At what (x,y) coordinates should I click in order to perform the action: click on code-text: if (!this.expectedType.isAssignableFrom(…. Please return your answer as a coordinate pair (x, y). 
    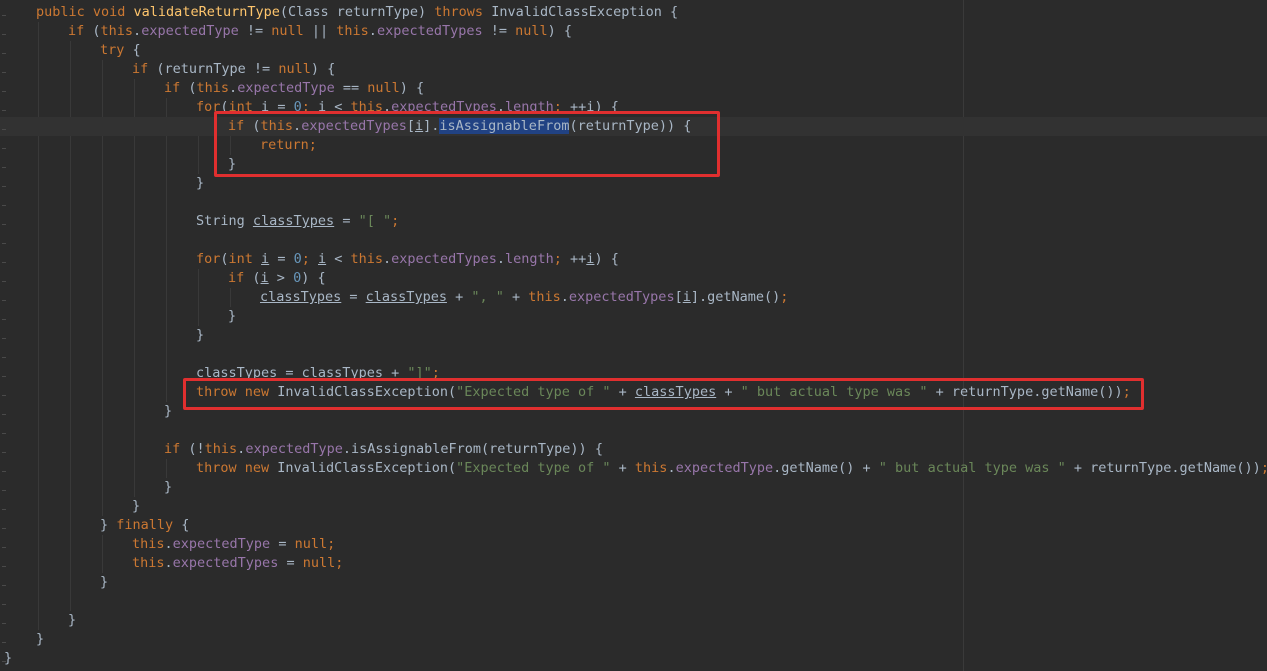
    Looking at the image, I should click on (383, 449).